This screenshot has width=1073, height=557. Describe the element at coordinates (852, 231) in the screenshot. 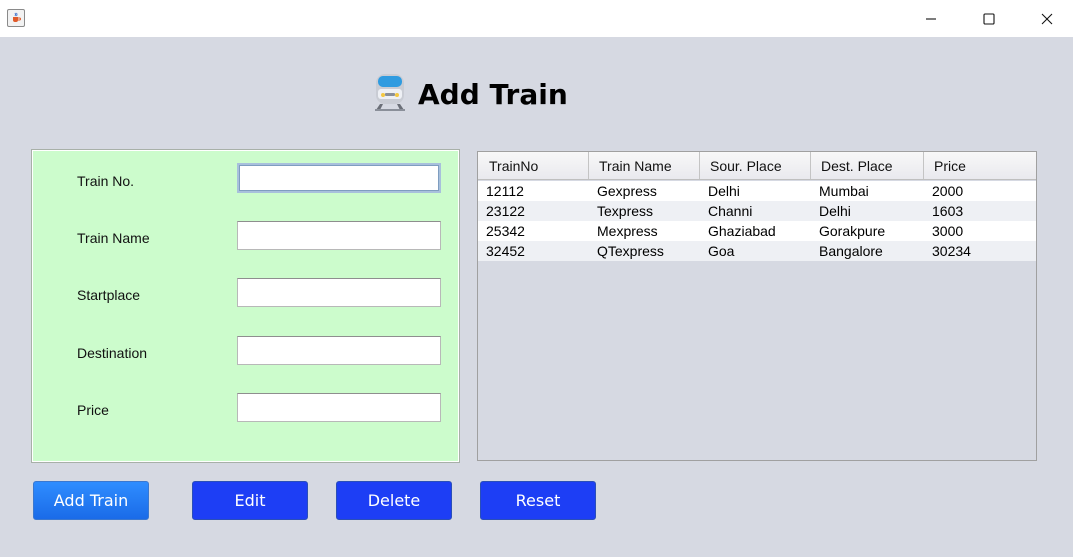

I see `table-cell: Gorakpure` at that location.